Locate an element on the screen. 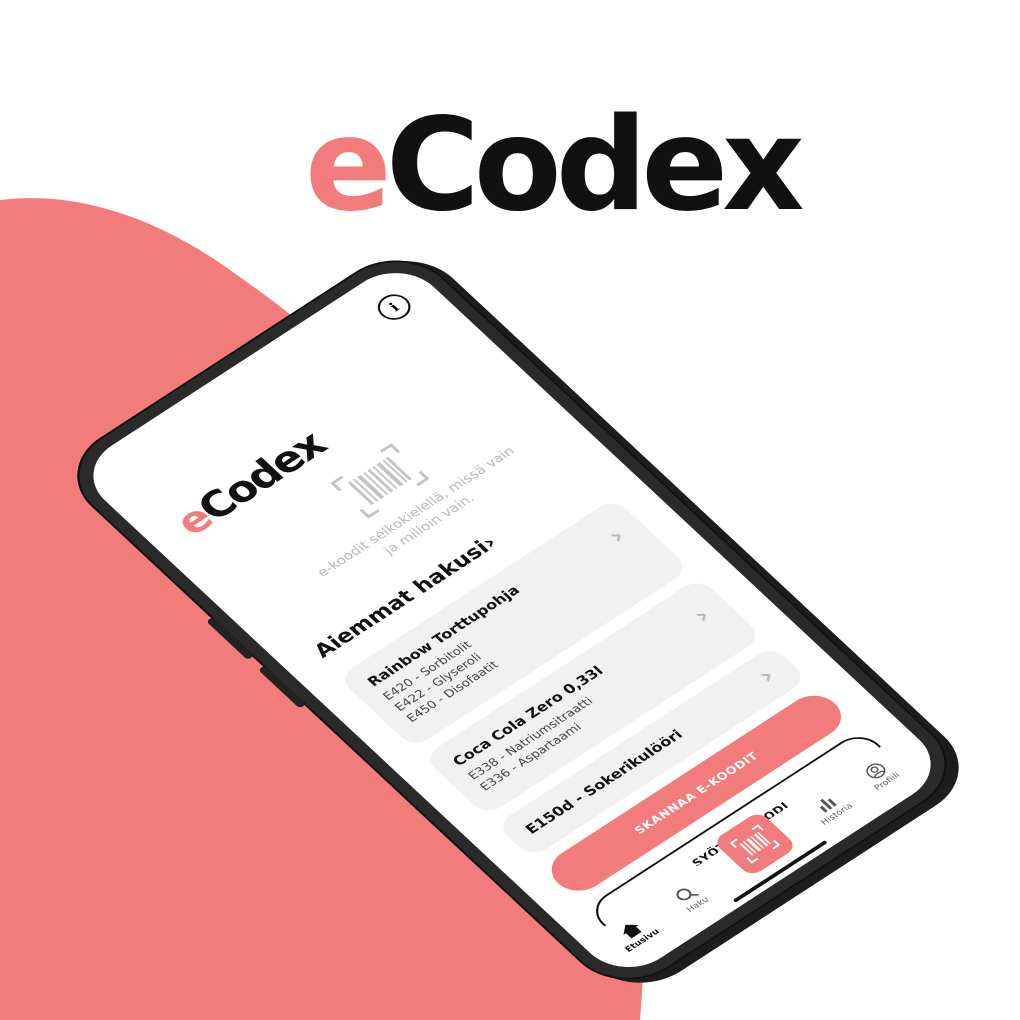 The height and width of the screenshot is (1020, 1020). app-logo: eCodex is located at coordinates (250, 483).